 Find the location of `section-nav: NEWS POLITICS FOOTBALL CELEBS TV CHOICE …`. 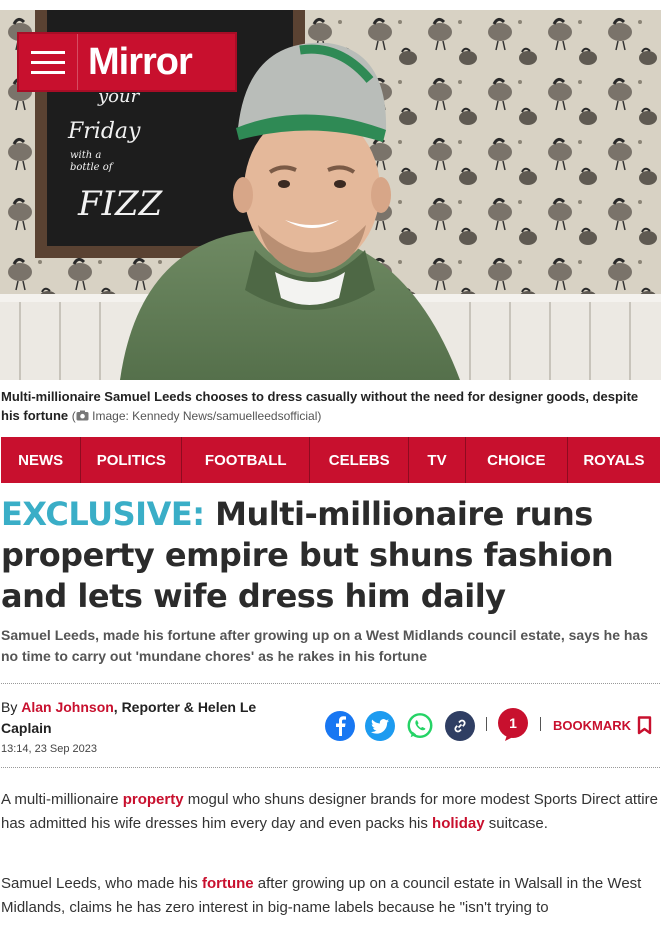

section-nav: NEWS POLITICS FOOTBALL CELEBS TV CHOICE … is located at coordinates (330, 460).